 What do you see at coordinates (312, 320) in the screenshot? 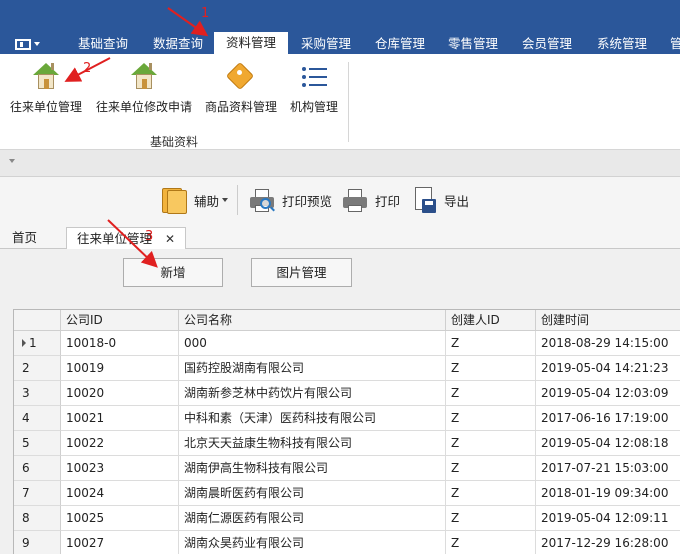
I see `column-header-company-name: 公司名称` at bounding box center [312, 320].